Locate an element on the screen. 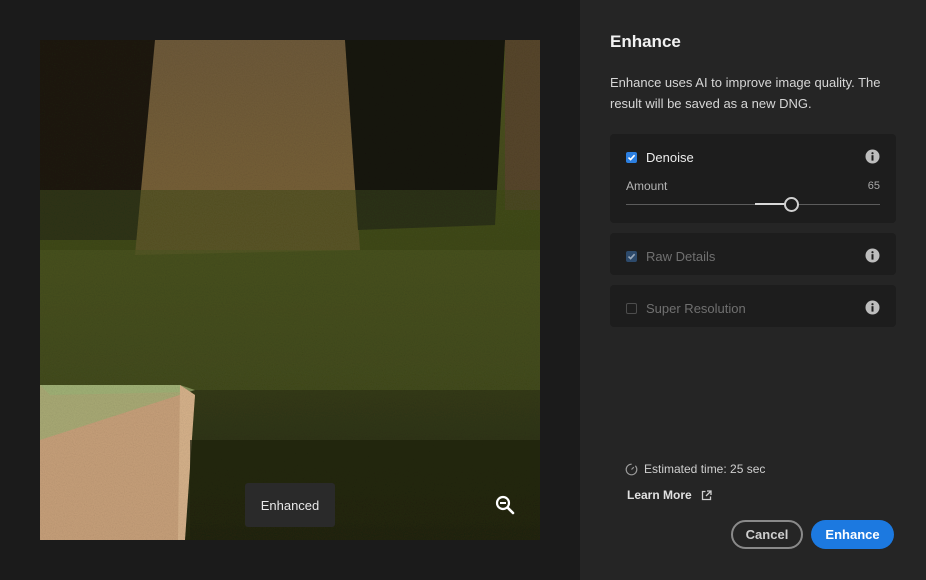  denoise-checkbox is located at coordinates (631, 157).